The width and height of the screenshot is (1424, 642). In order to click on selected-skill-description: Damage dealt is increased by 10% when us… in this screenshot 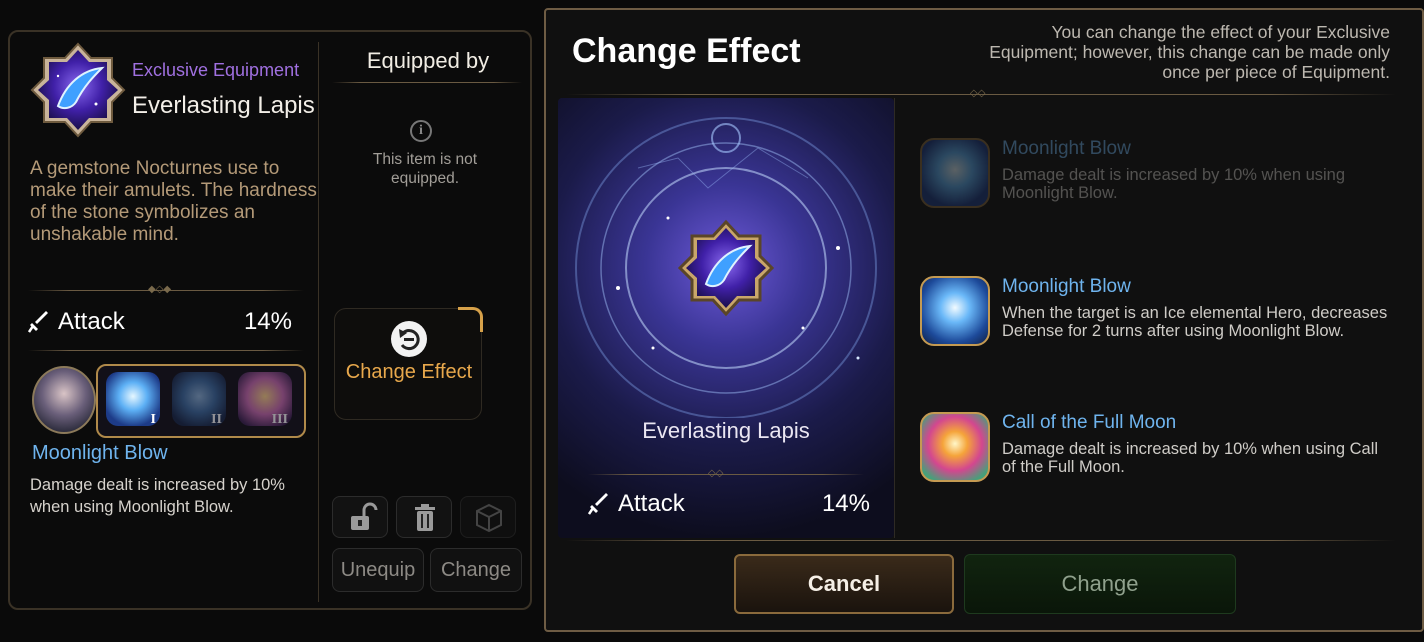, I will do `click(157, 496)`.